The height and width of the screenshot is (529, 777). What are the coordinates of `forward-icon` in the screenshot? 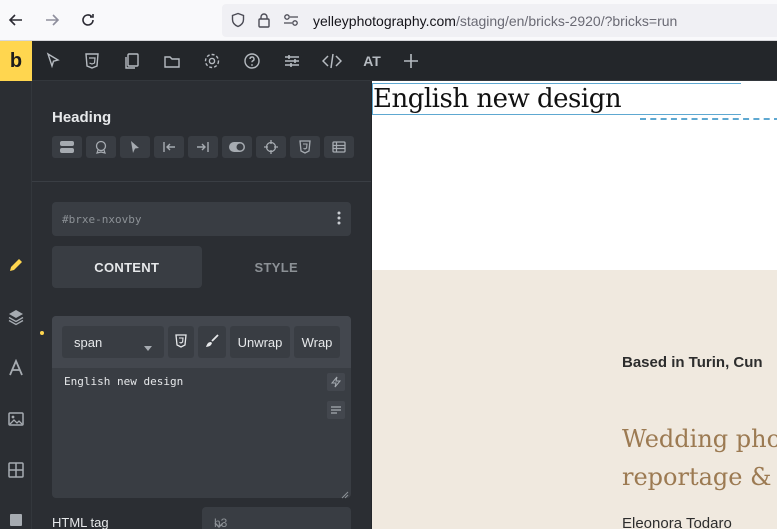 It's located at (52, 20).